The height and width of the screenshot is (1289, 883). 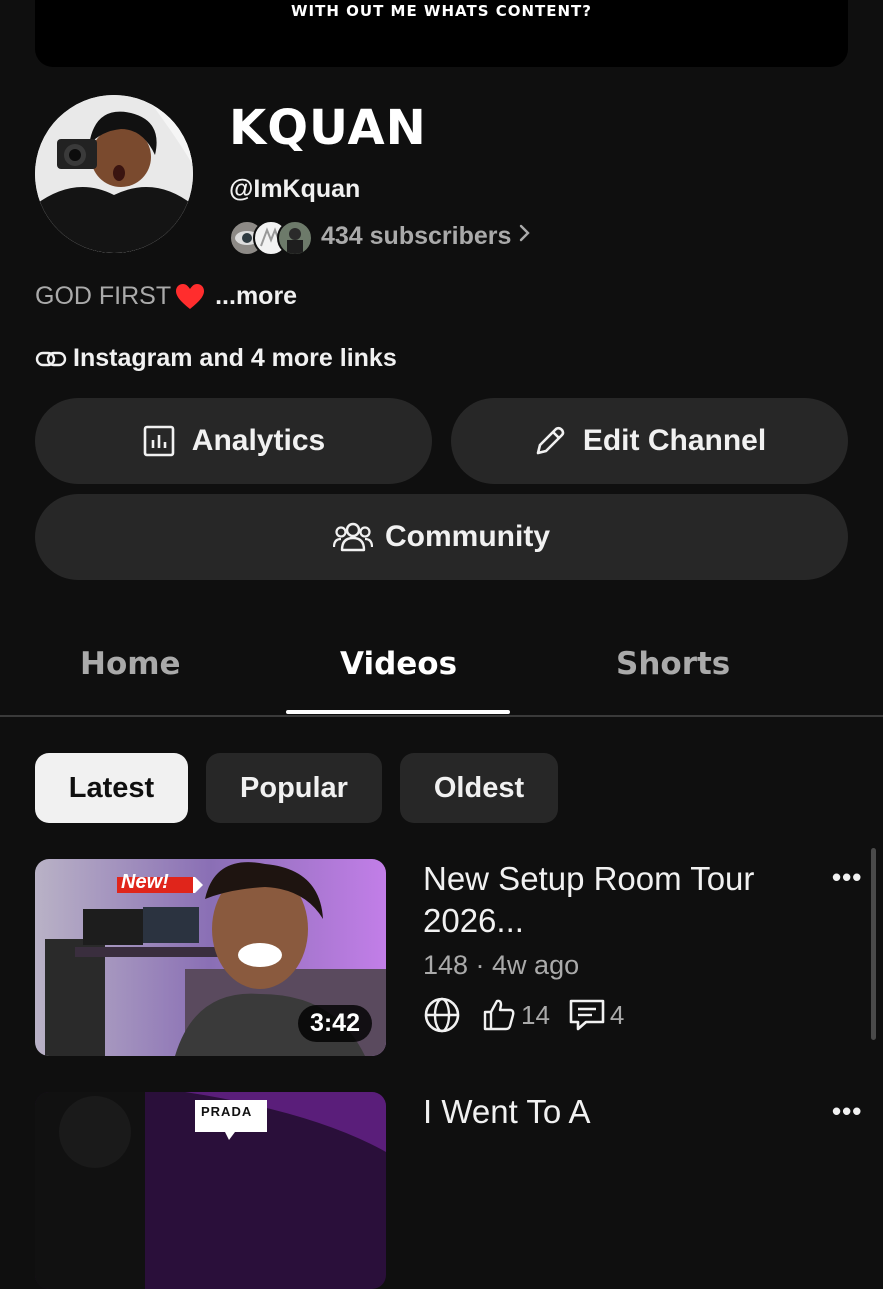 I want to click on video-thumbnail: PRADA, so click(x=210, y=1190).